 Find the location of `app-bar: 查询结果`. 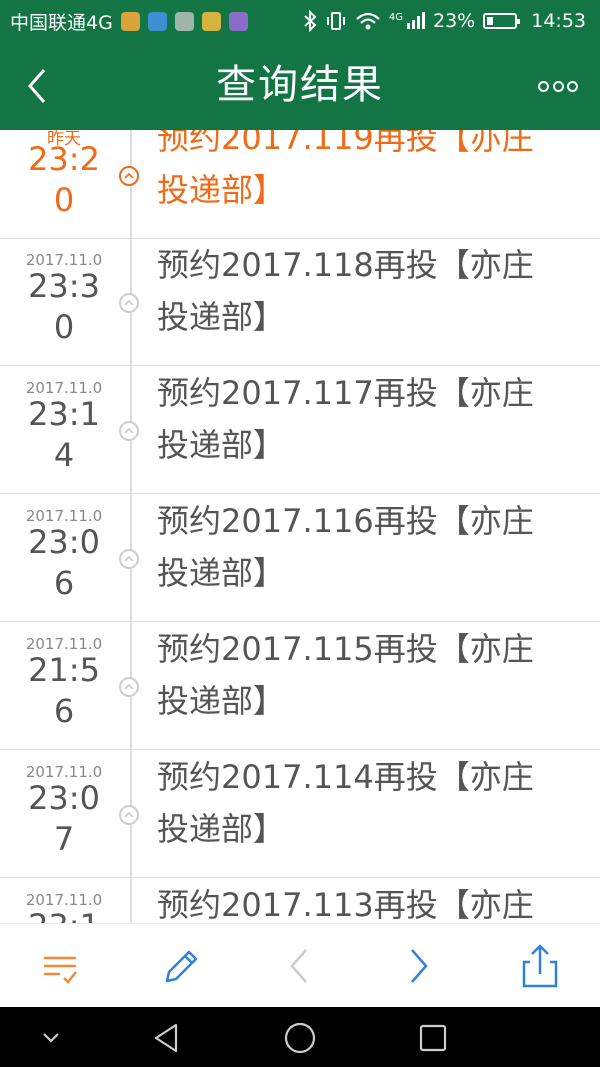

app-bar: 查询结果 is located at coordinates (300, 86).